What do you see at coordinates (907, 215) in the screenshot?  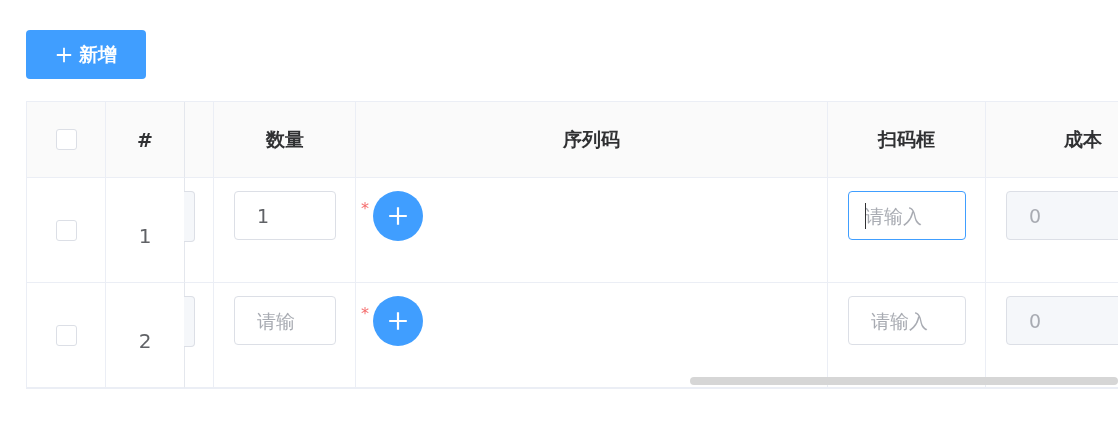 I see `scan-field: 请输入` at bounding box center [907, 215].